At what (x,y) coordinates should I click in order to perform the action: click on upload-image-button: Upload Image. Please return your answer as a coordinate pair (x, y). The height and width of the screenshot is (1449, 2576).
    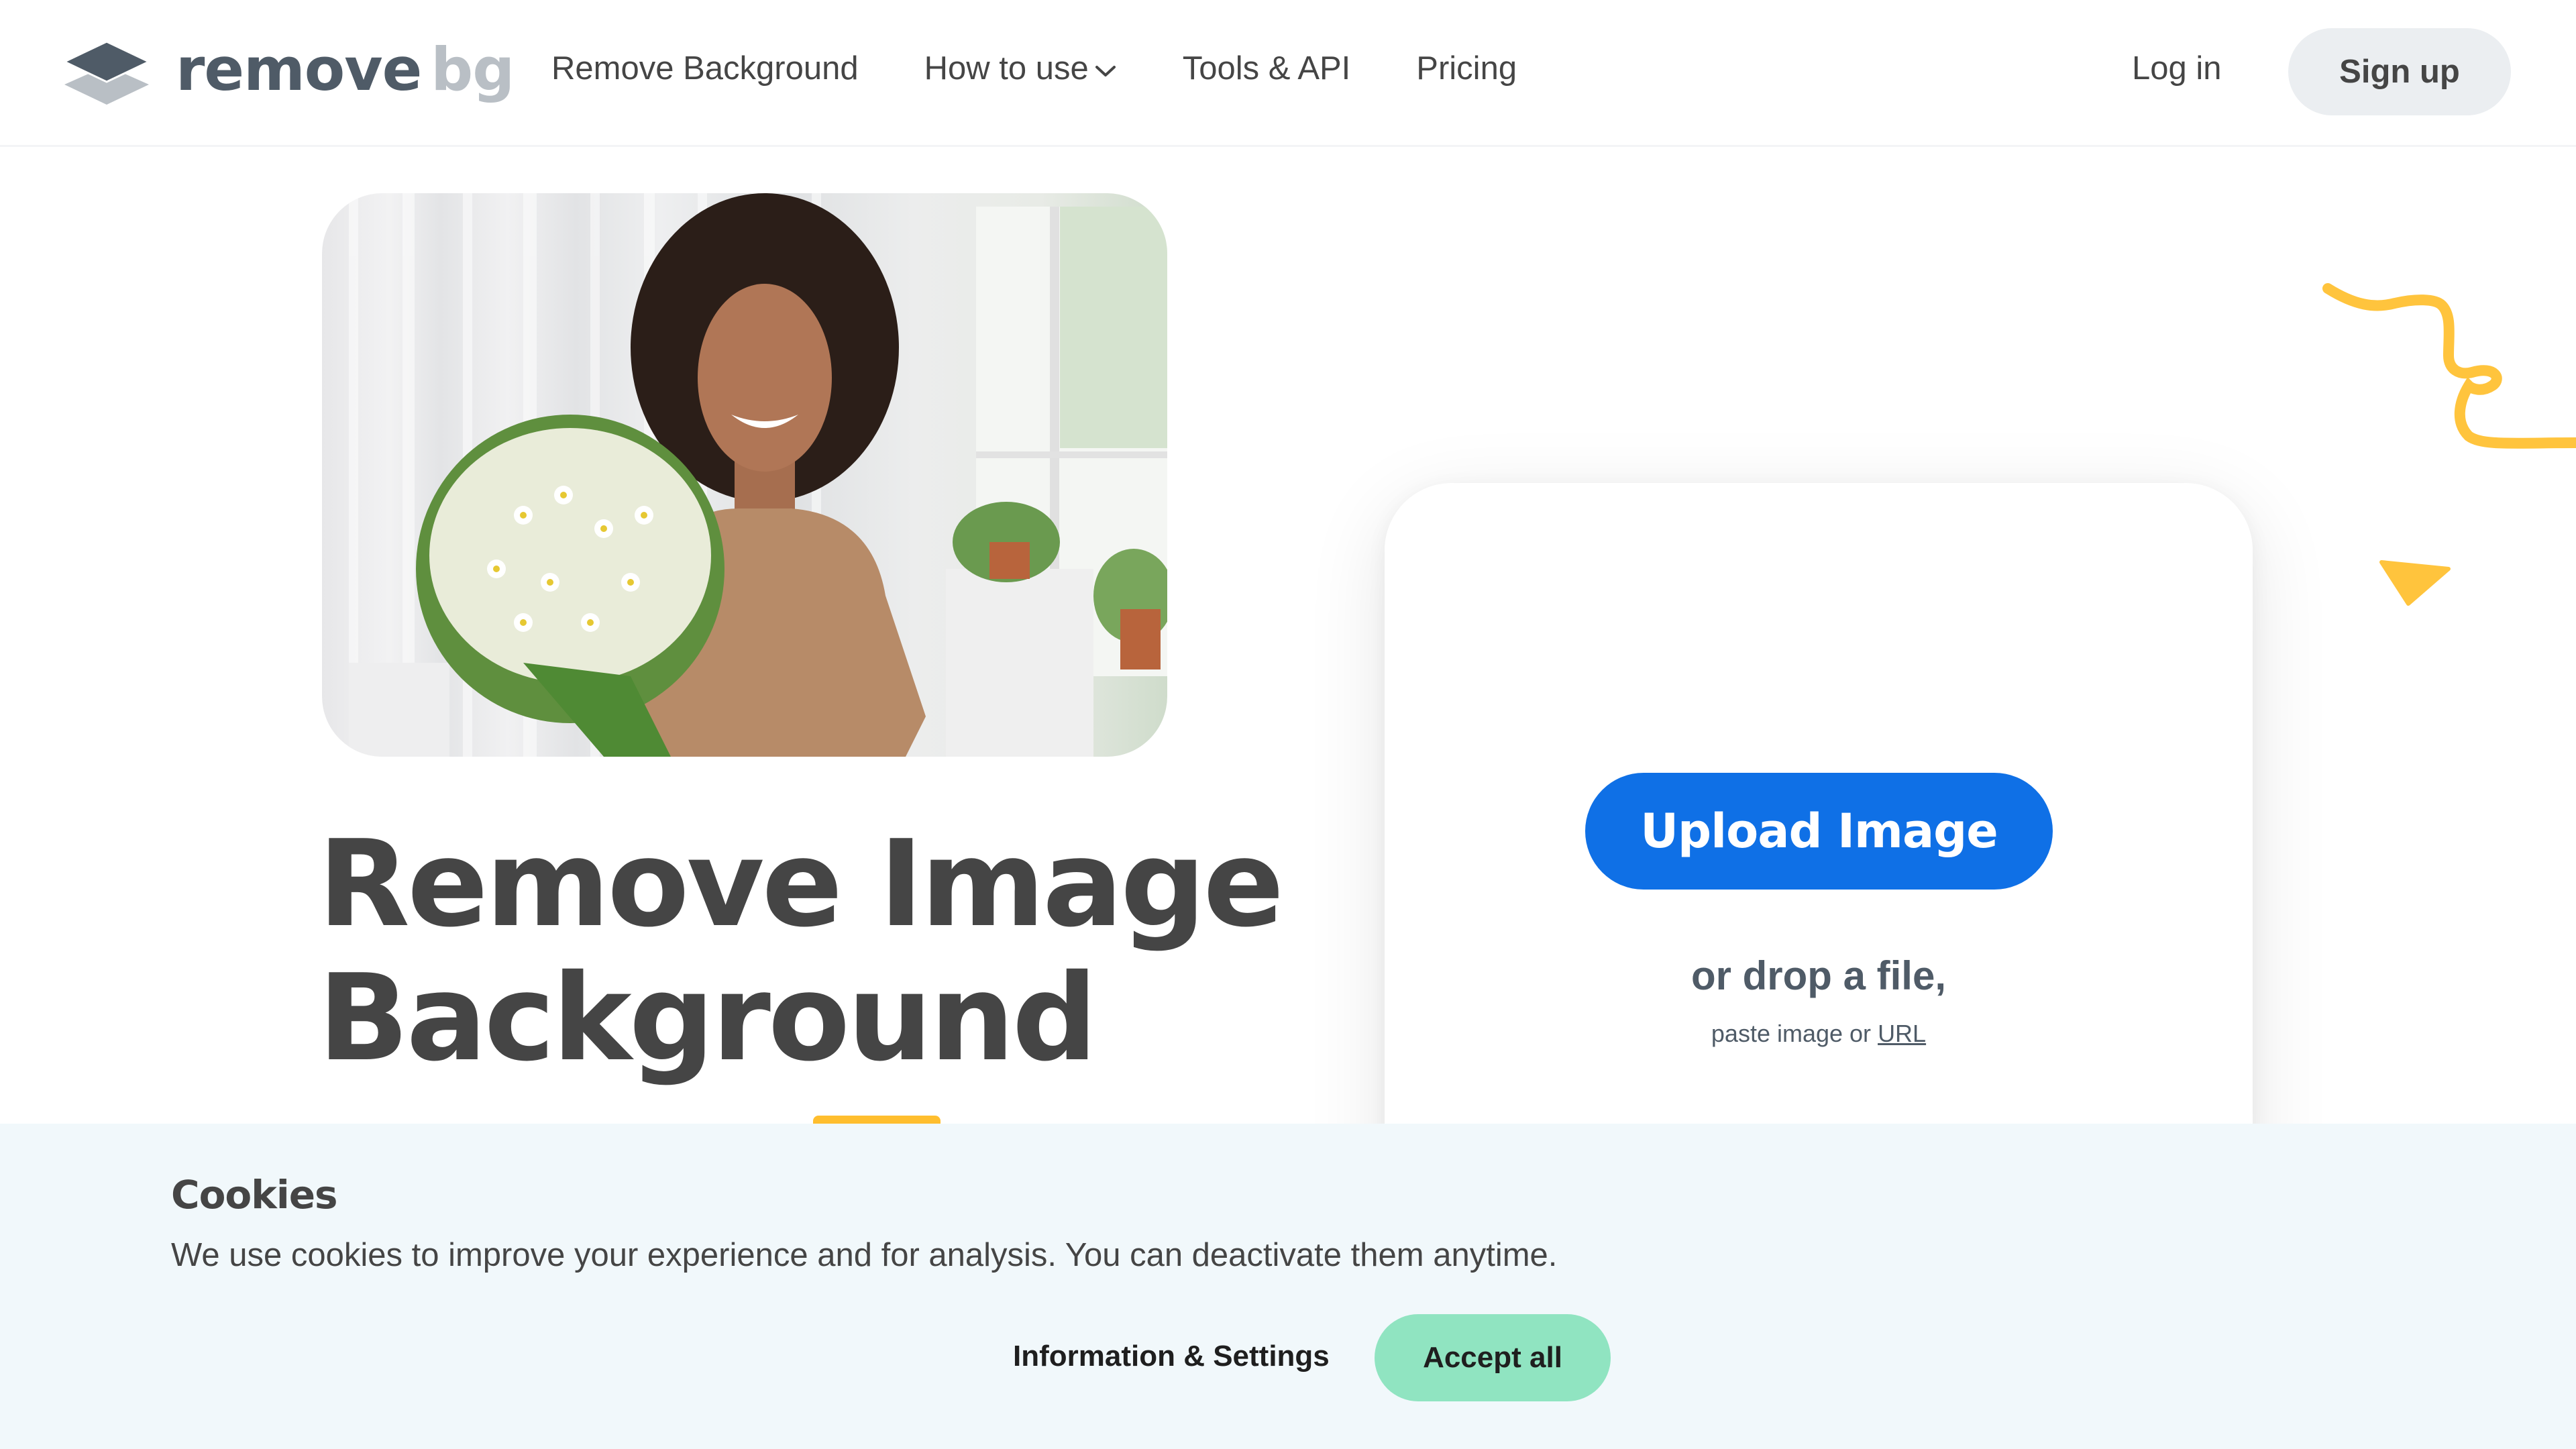
    Looking at the image, I should click on (1819, 831).